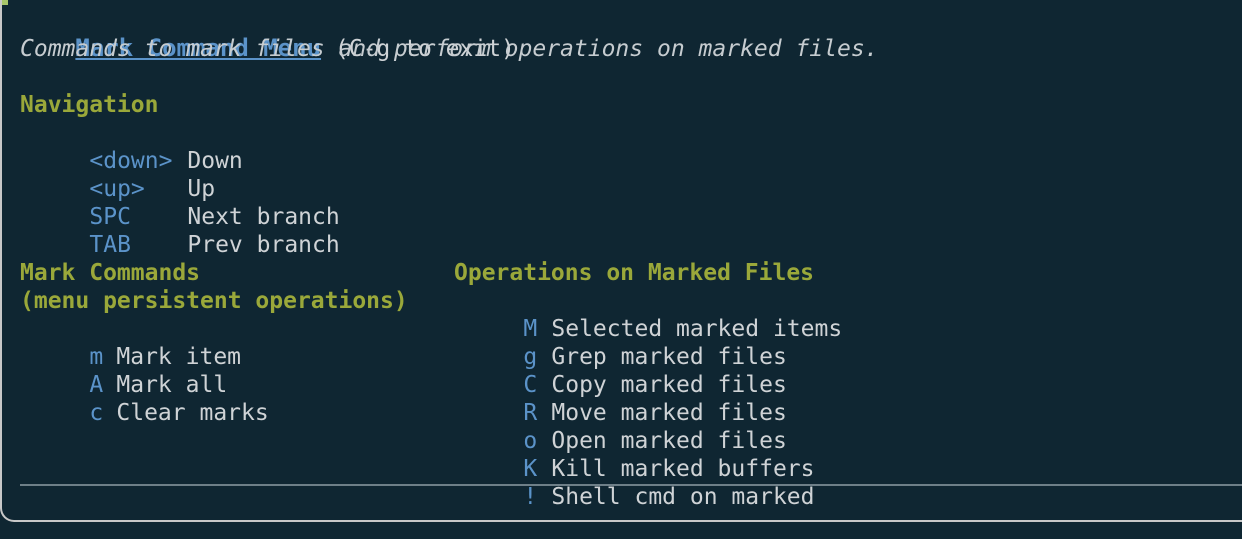 The height and width of the screenshot is (539, 1242). I want to click on mark-commands-subheading: (menu persistent operations), so click(214, 301).